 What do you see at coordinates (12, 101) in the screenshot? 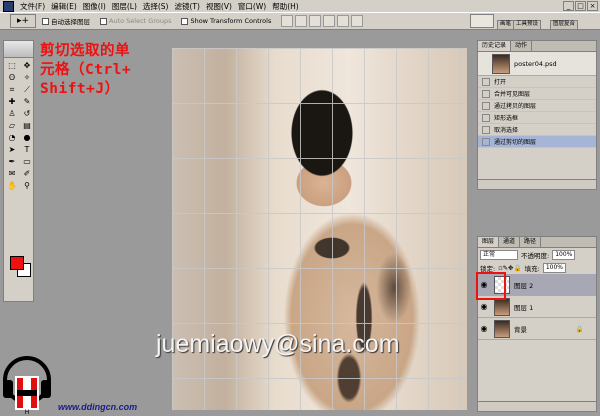
I see `healing-brush-icon: ✚` at bounding box center [12, 101].